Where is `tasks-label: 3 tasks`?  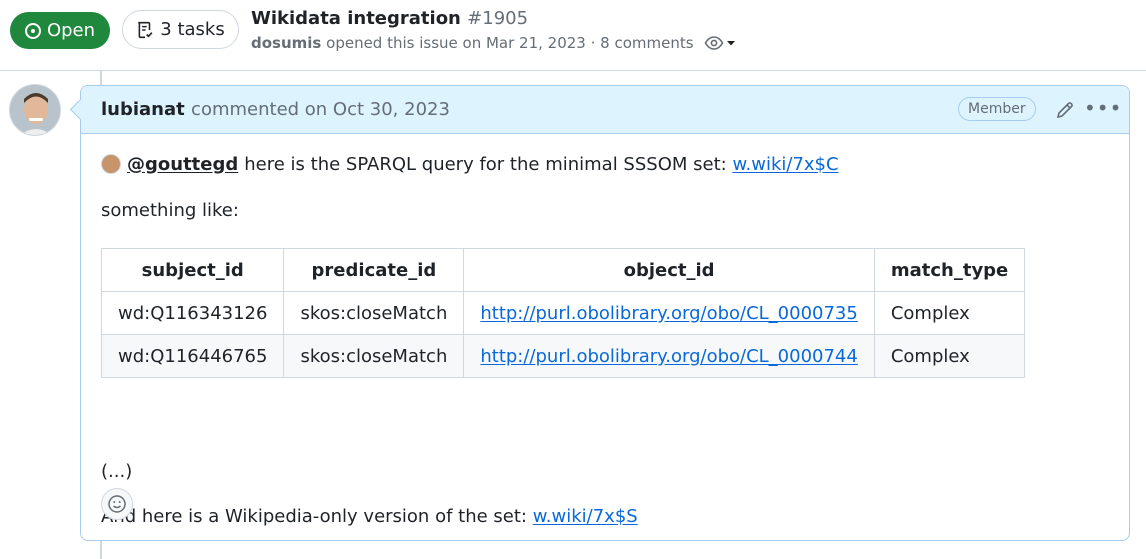 tasks-label: 3 tasks is located at coordinates (192, 29).